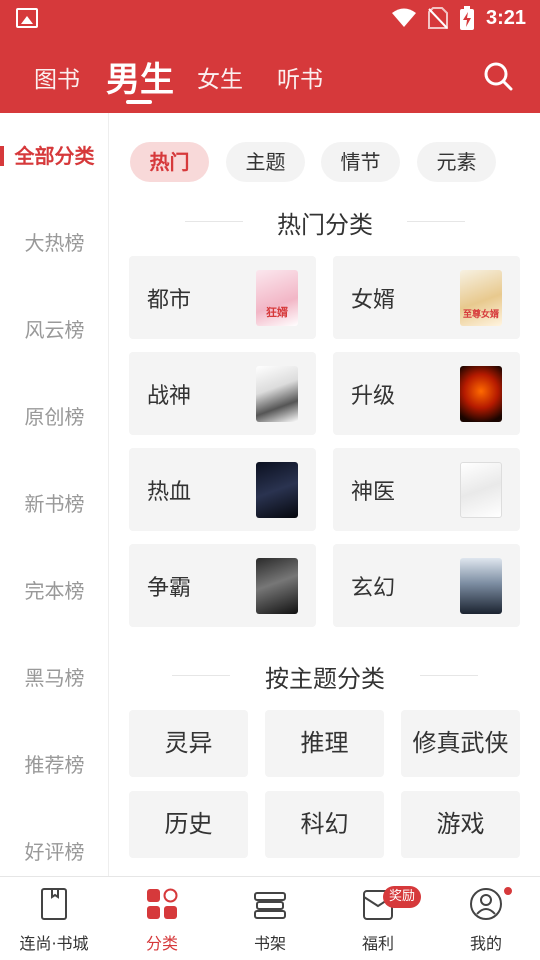  I want to click on sidebar-item-trending-list: 风云榜, so click(54, 330).